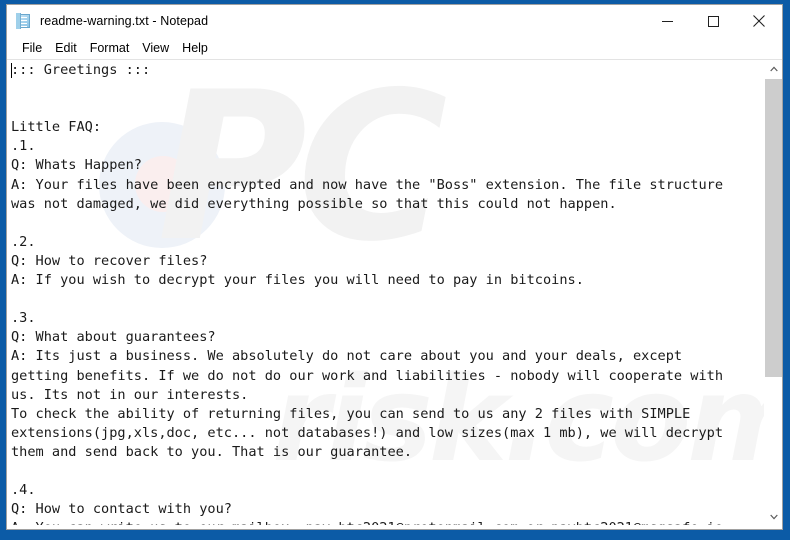  Describe the element at coordinates (11, 70) in the screenshot. I see `text-caret` at that location.